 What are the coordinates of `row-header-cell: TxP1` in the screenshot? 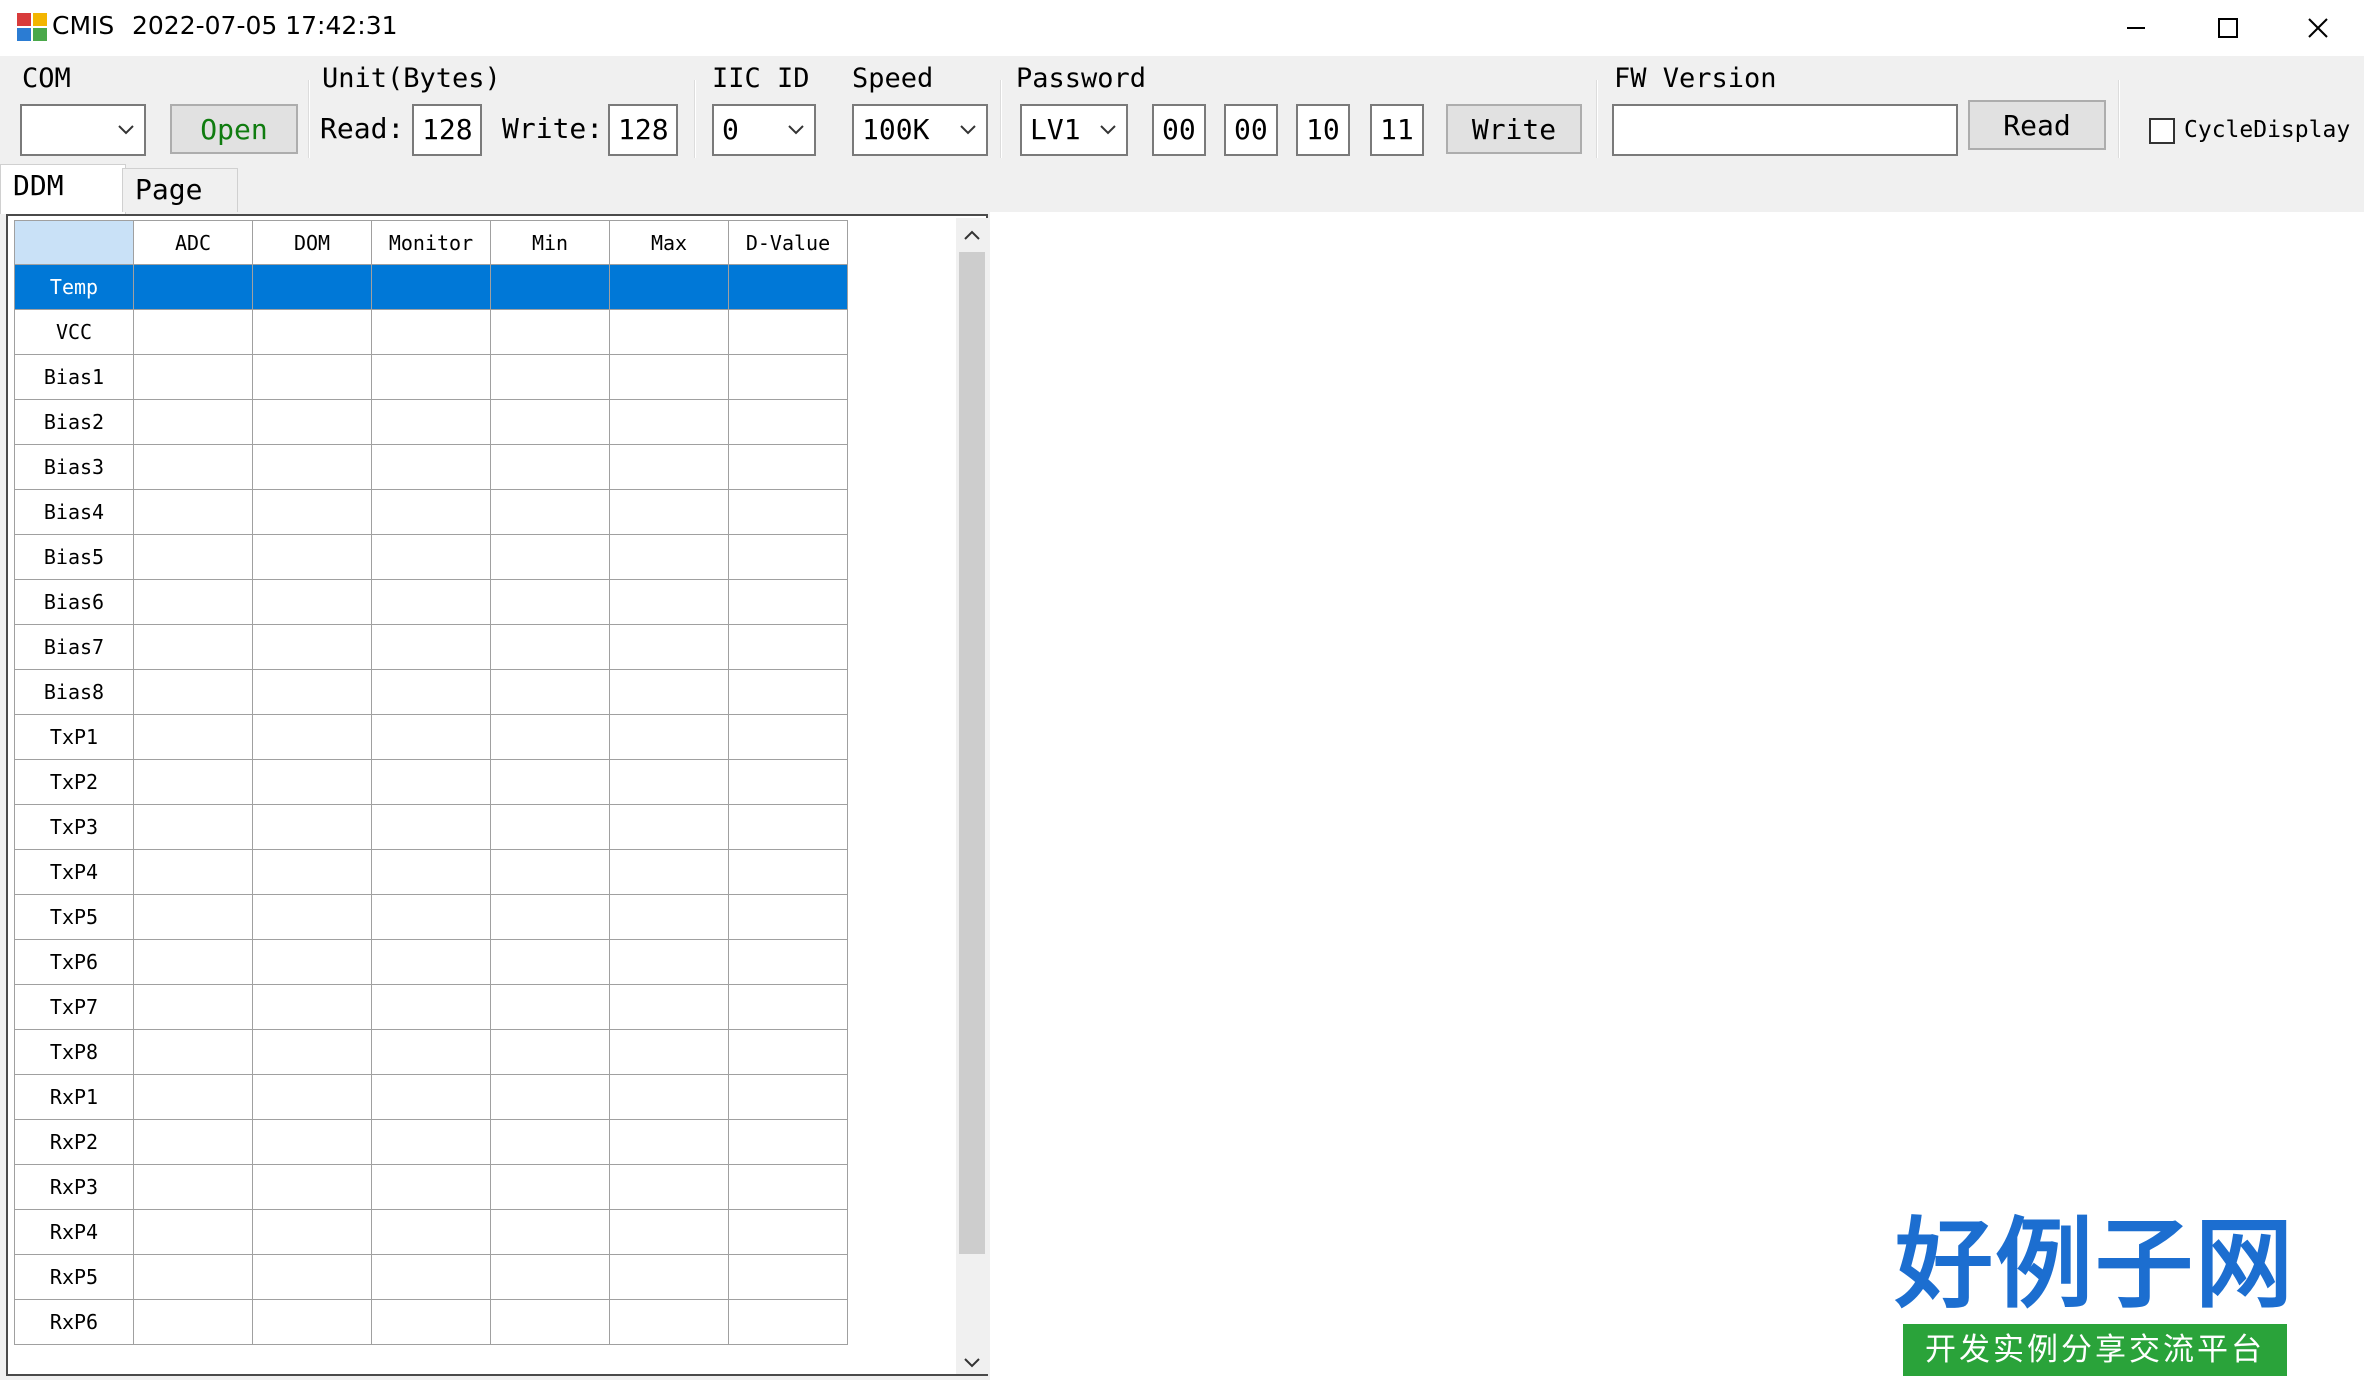 It's located at (74, 737).